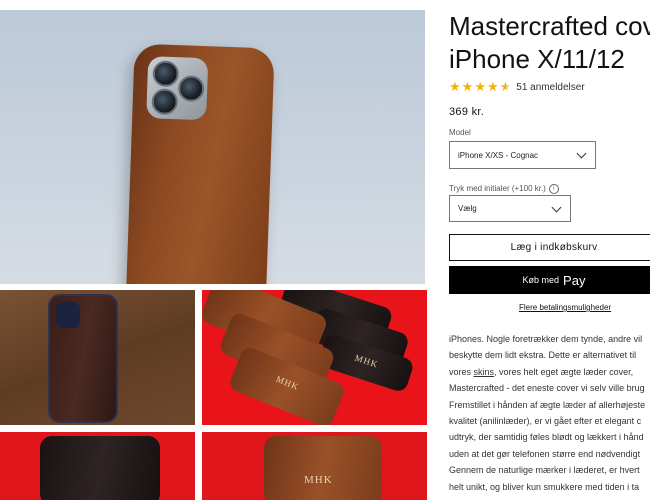 This screenshot has height=500, width=650. What do you see at coordinates (549, 26) in the screenshot?
I see `product-title-line: Mastercrafted cover` at bounding box center [549, 26].